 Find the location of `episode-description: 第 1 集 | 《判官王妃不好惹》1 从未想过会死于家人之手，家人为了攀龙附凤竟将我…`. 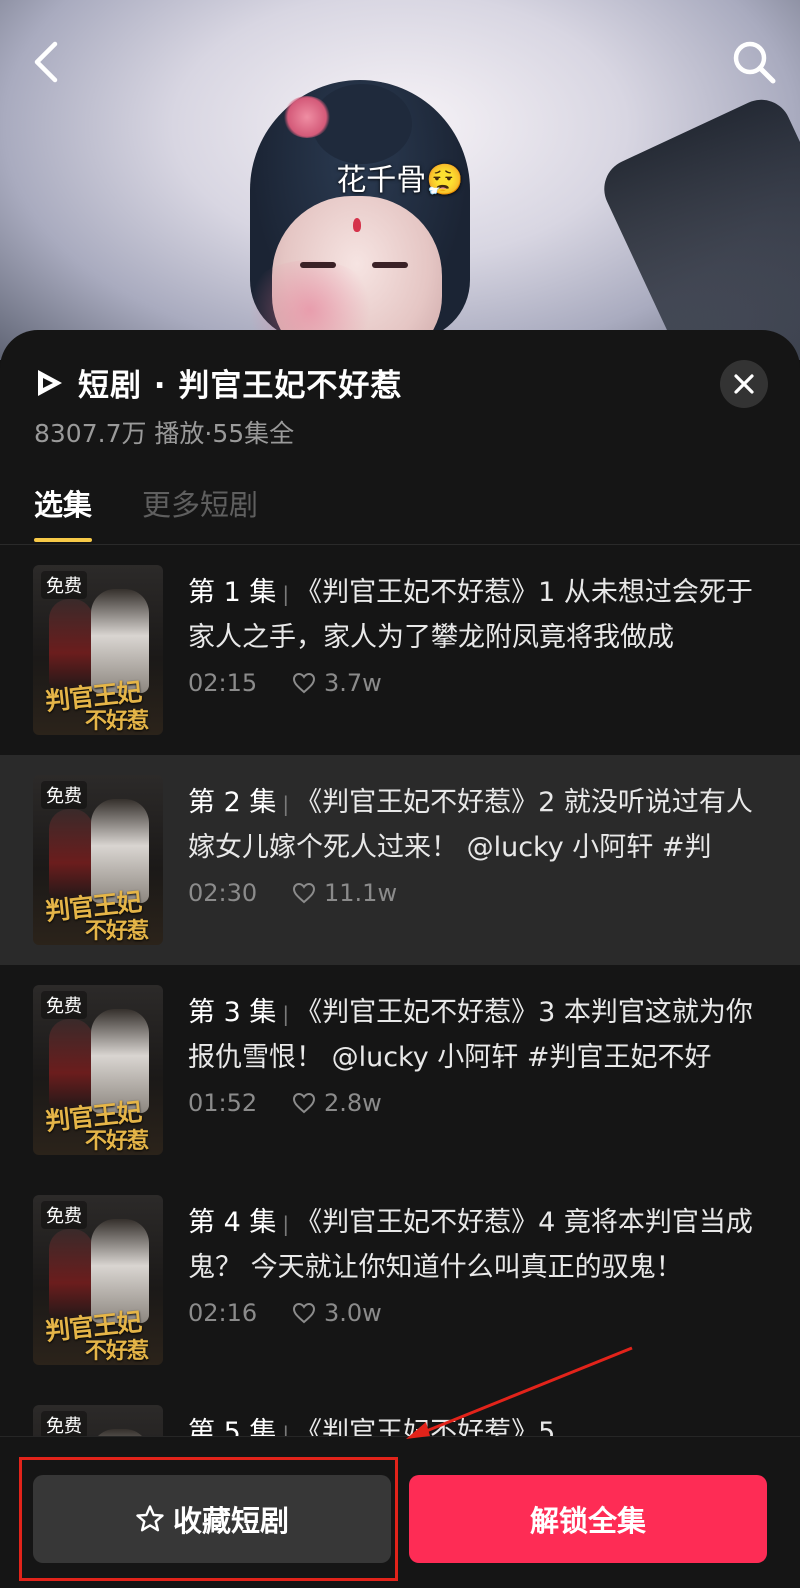

episode-description: 第 1 集 | 《判官王妃不好惹》1 从未想过会死于家人之手，家人为了攀龙附凤竟将我… is located at coordinates (470, 615).